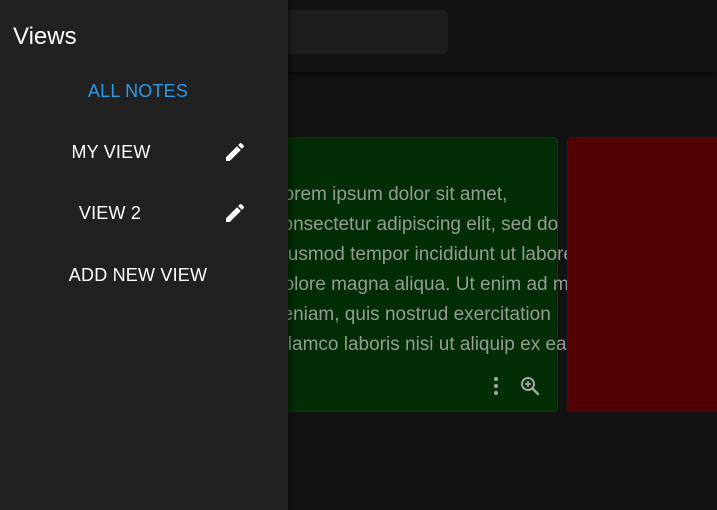 This screenshot has height=510, width=717. I want to click on view-item-label: VIEW 2, so click(110, 212).